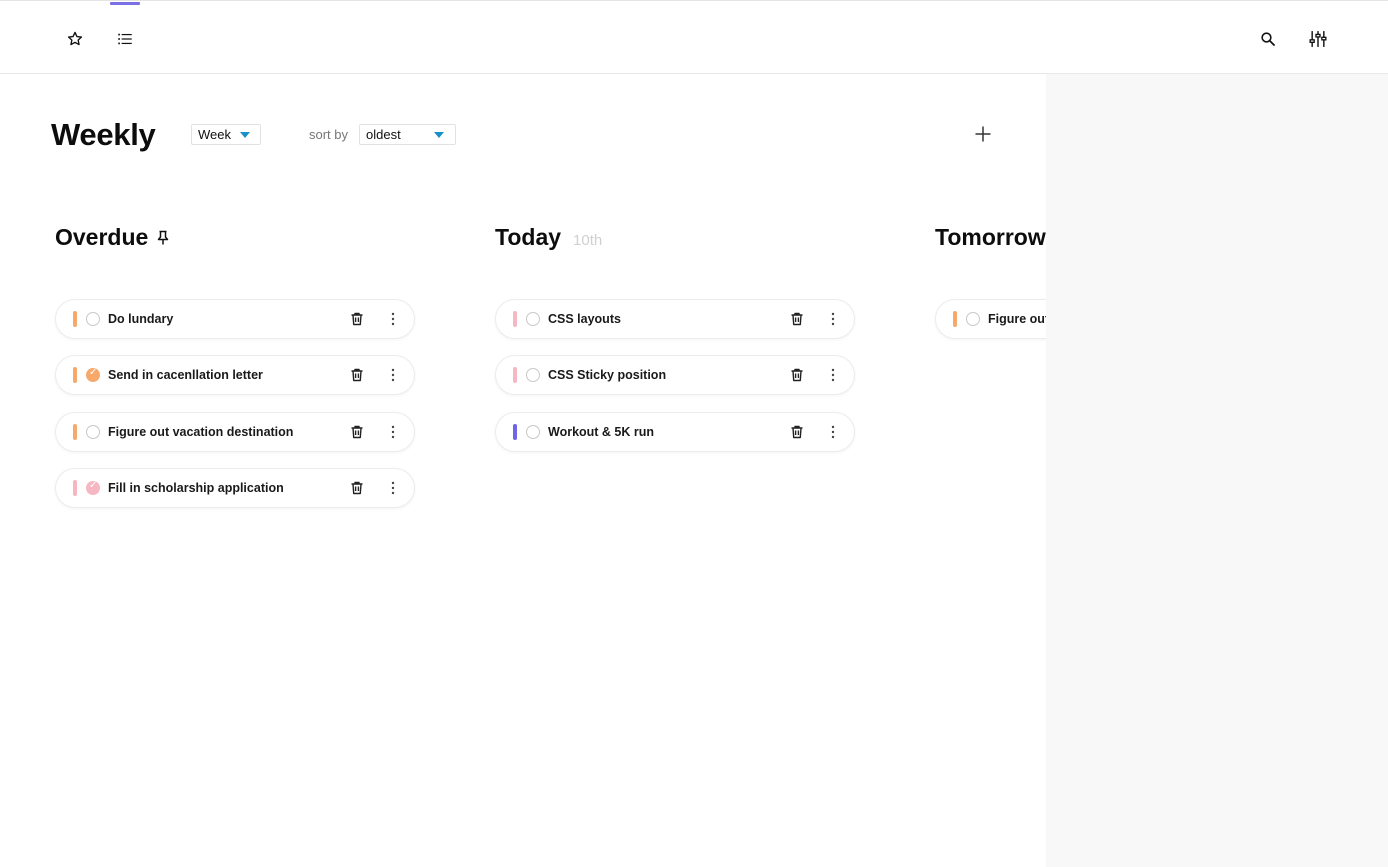 This screenshot has height=867, width=1388. What do you see at coordinates (383, 134) in the screenshot?
I see `sort-select-value: oldest` at bounding box center [383, 134].